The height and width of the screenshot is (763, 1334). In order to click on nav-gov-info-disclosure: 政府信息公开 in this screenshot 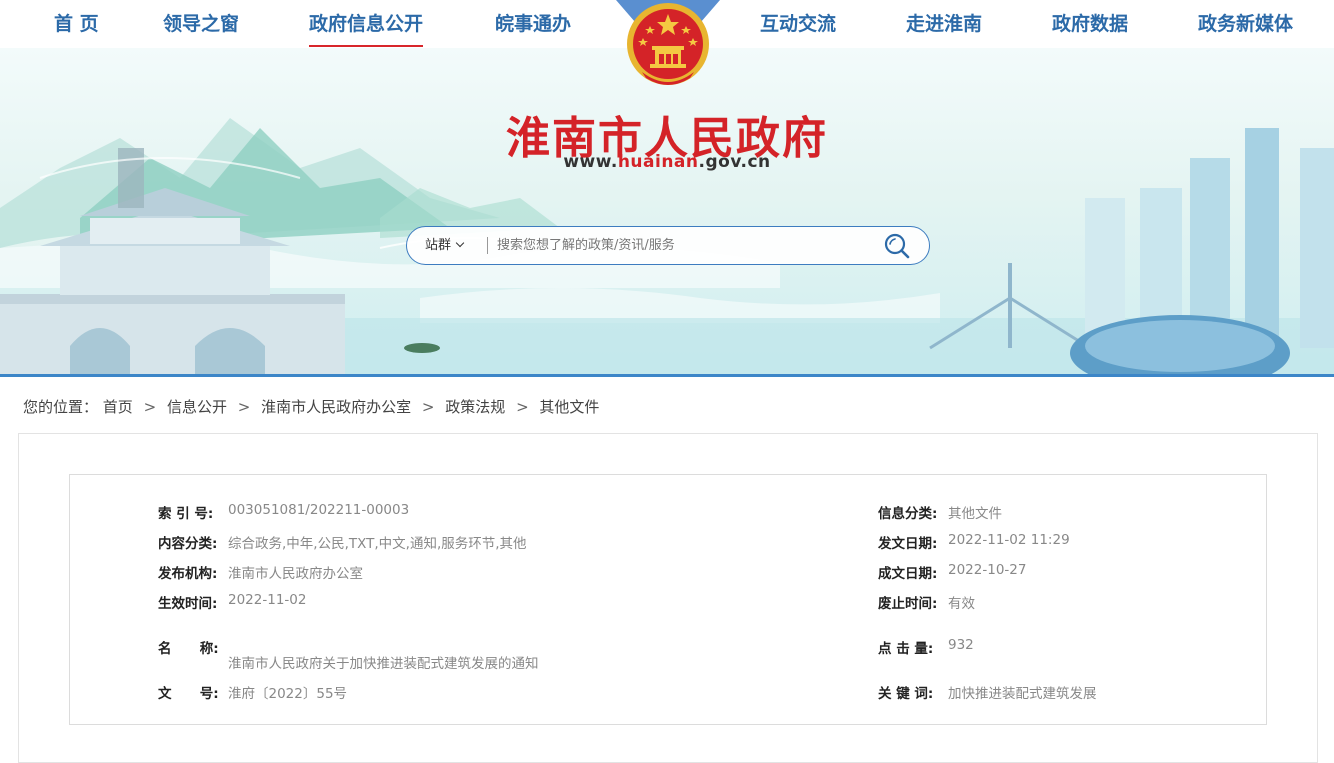, I will do `click(366, 24)`.